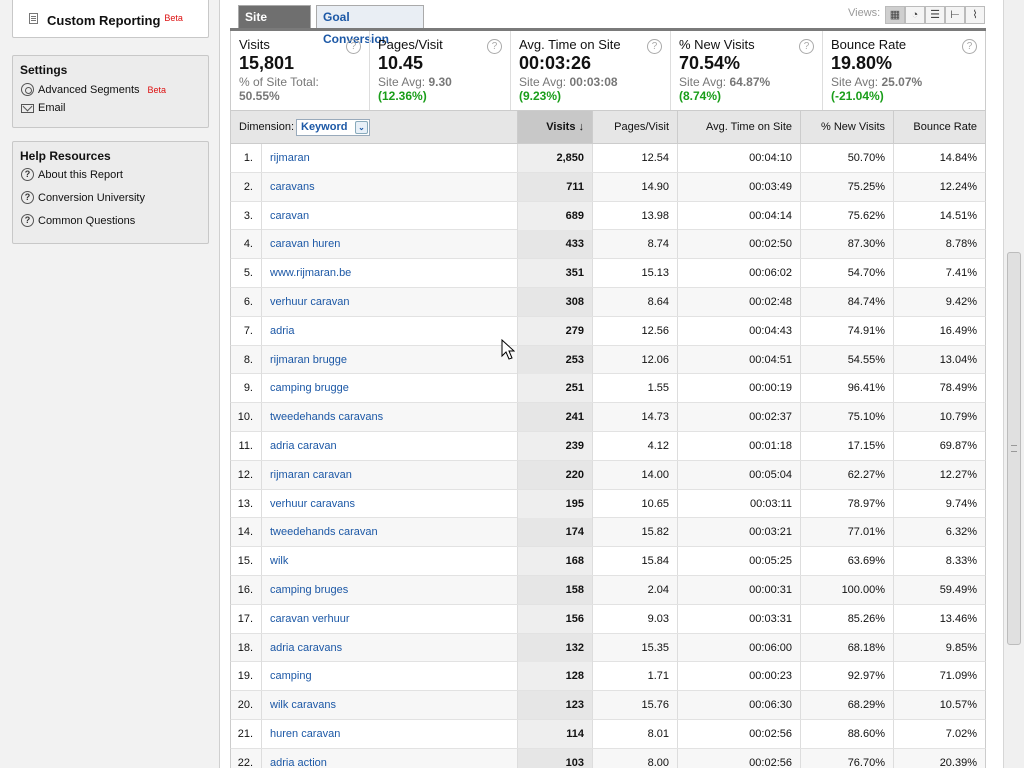  I want to click on new-visits-cell: 77.01%, so click(846, 532).